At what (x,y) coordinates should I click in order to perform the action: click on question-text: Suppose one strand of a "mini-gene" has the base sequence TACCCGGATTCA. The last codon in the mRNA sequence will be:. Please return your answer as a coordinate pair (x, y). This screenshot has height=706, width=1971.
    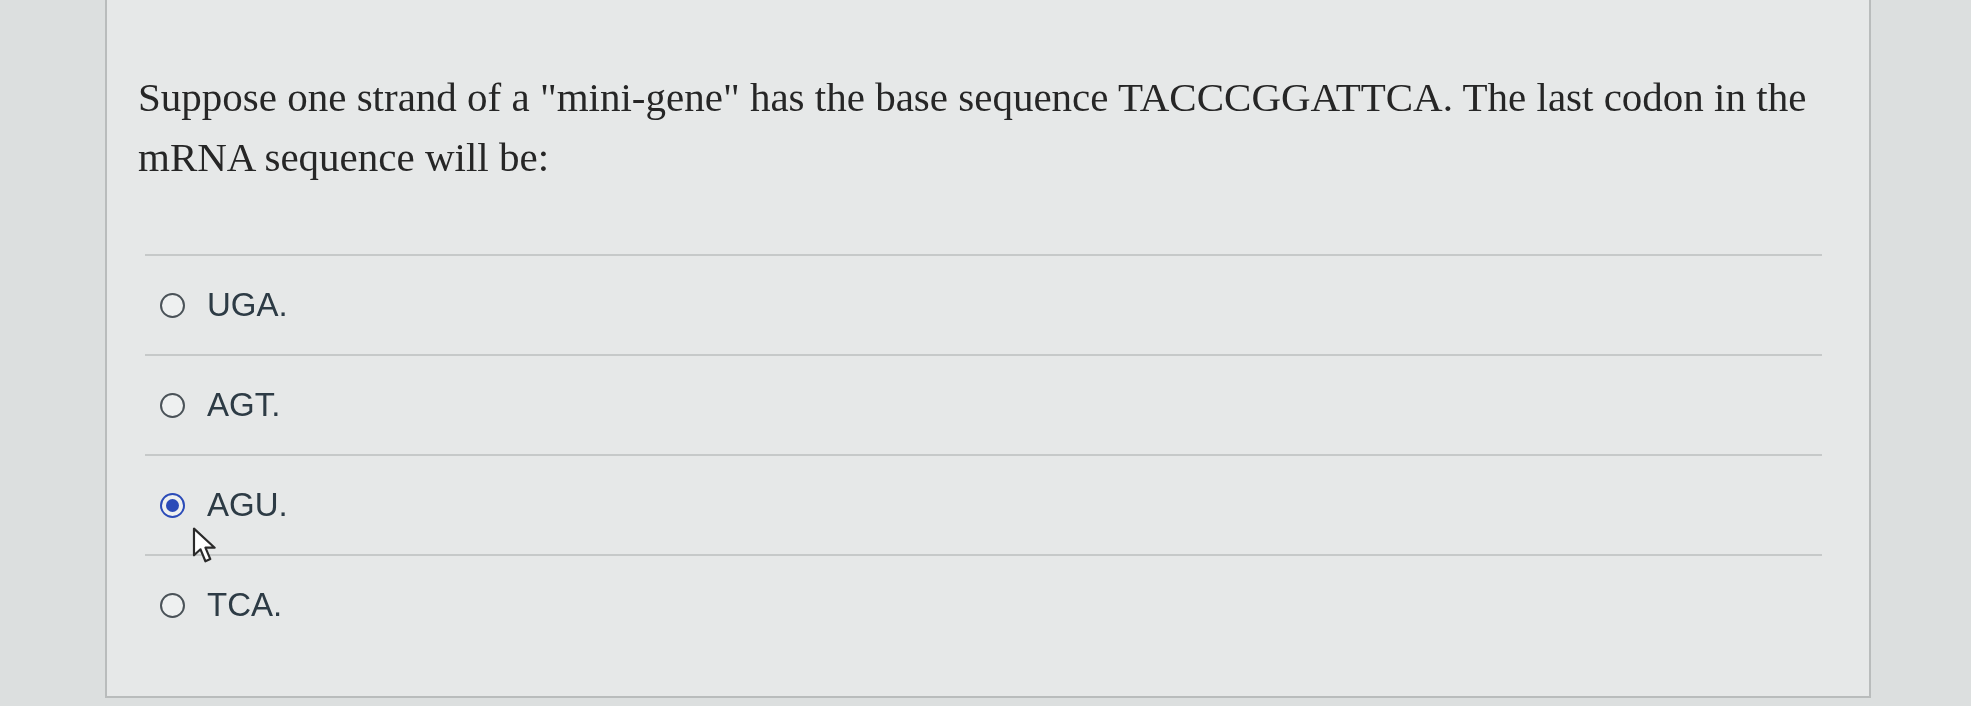
    Looking at the image, I should click on (973, 127).